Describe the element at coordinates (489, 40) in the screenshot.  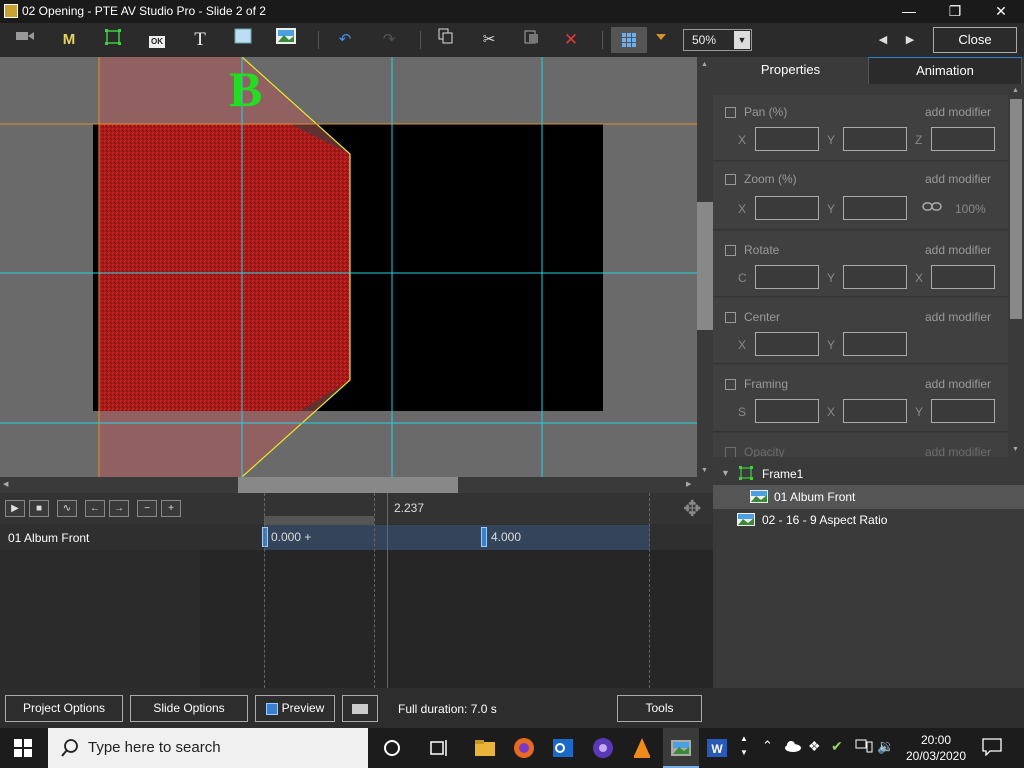
I see `cut-icon: ✂` at that location.